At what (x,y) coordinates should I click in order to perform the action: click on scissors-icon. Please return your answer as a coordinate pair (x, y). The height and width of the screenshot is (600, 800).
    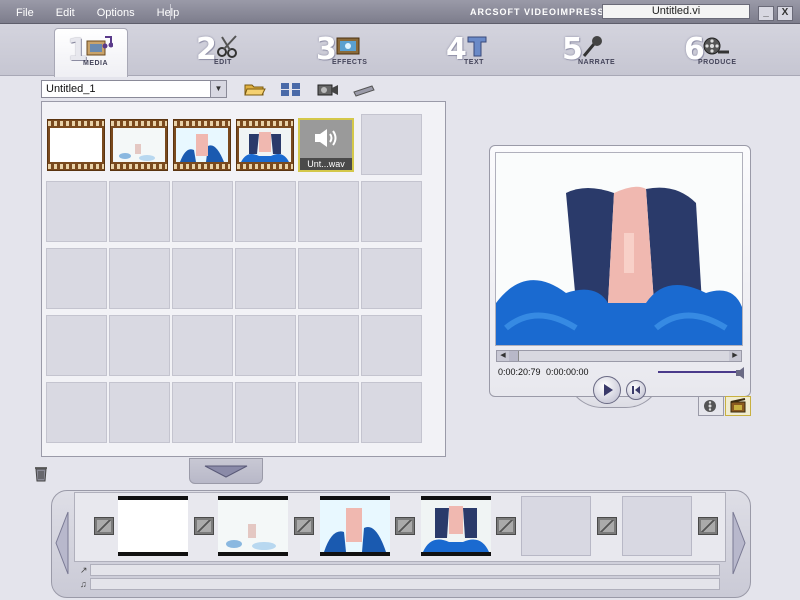
    Looking at the image, I should click on (227, 46).